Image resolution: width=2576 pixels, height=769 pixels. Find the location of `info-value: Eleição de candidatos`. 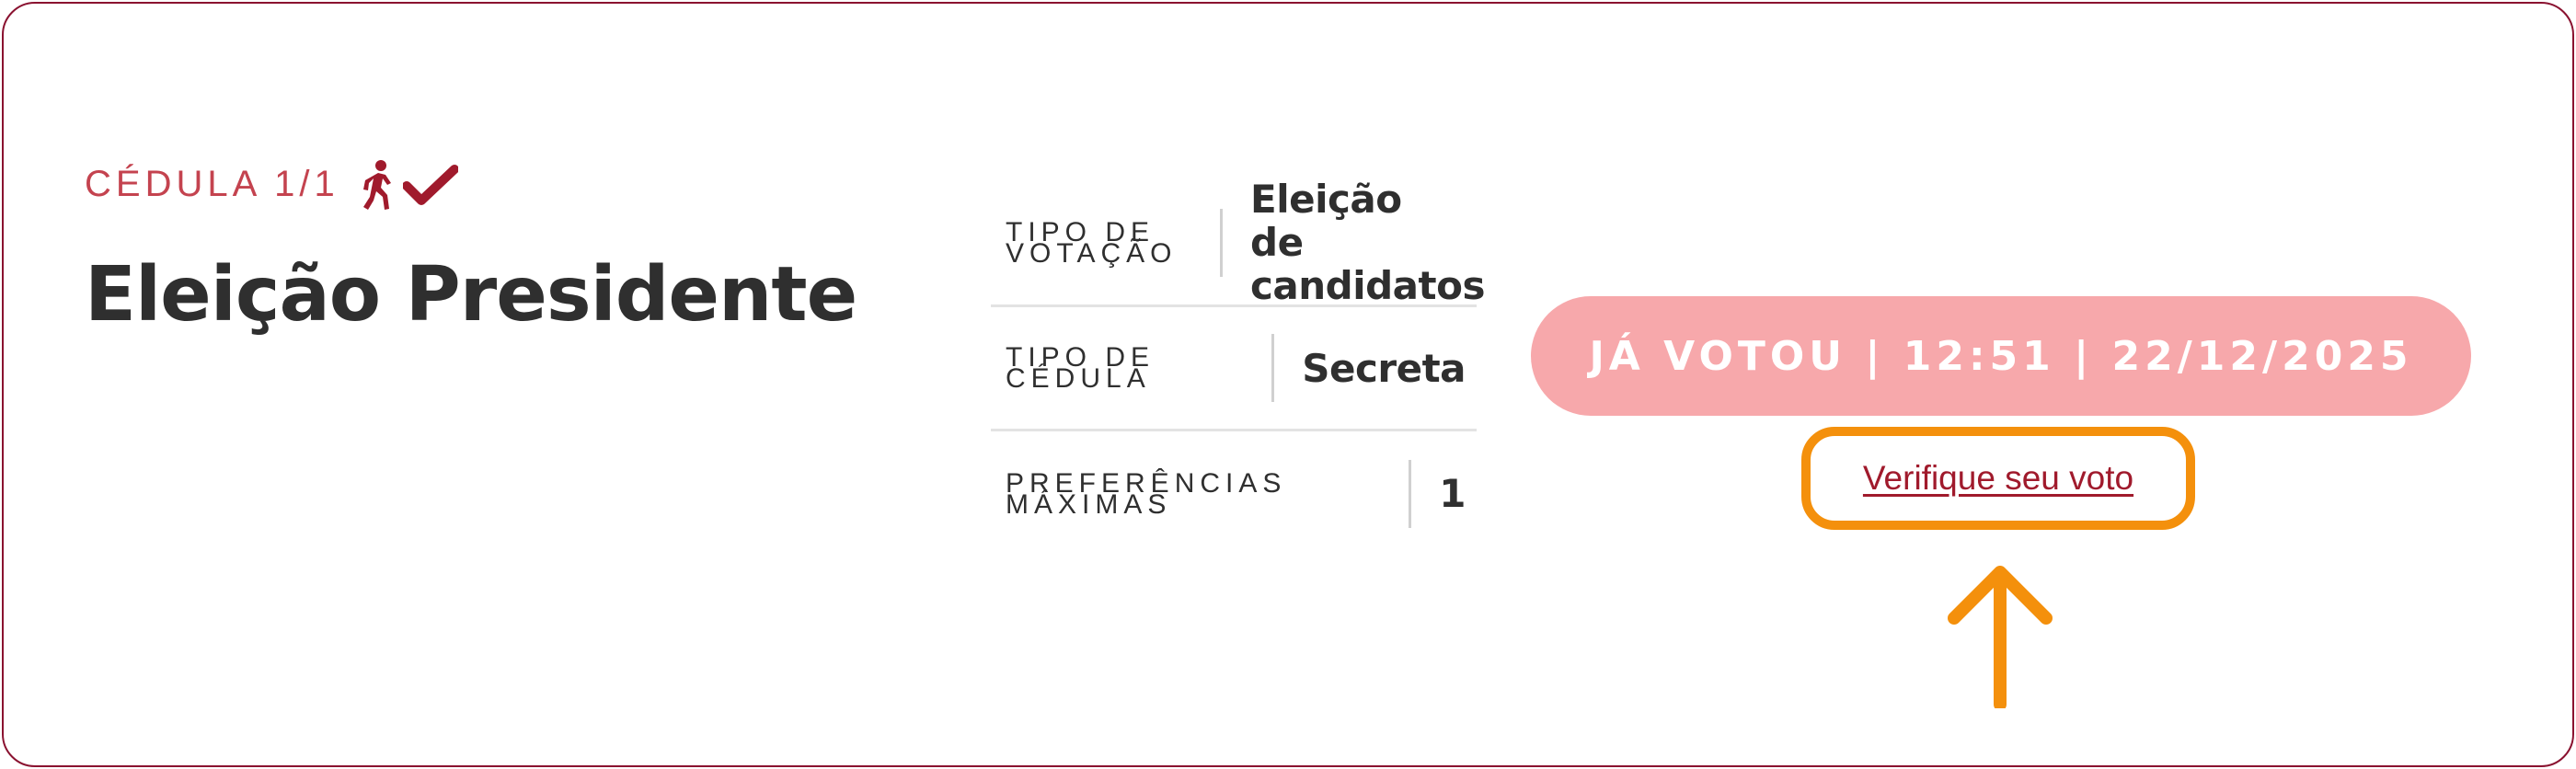

info-value: Eleição de candidatos is located at coordinates (1367, 242).